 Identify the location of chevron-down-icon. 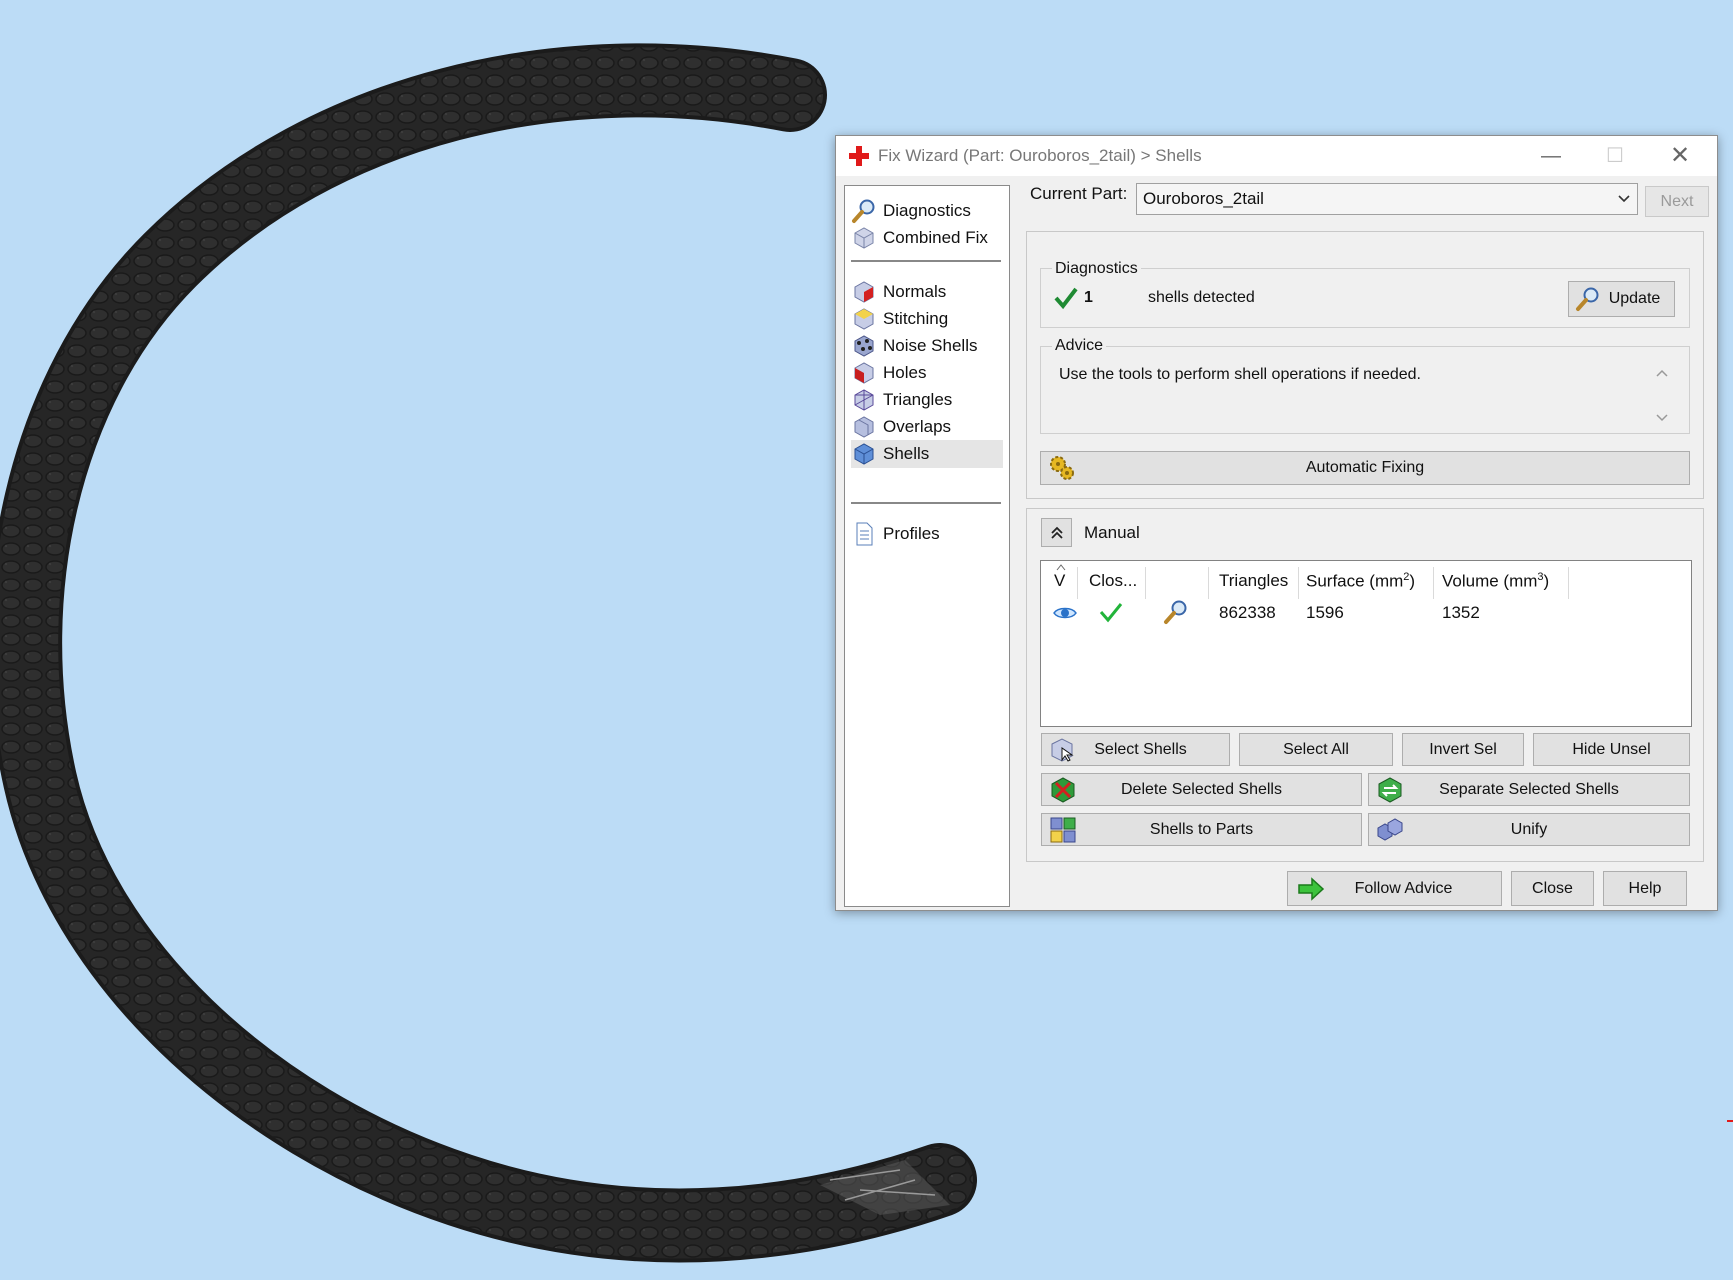
(1624, 199).